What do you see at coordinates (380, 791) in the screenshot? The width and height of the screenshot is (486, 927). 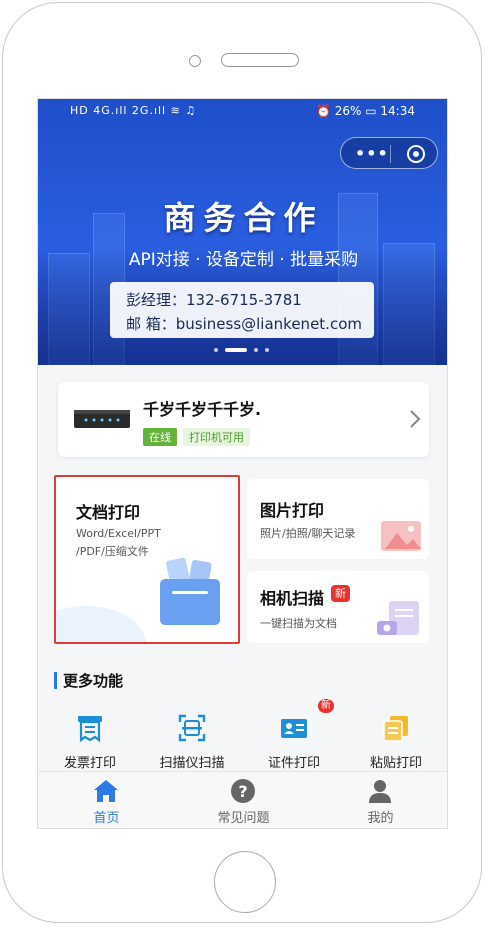 I see `user-icon` at bounding box center [380, 791].